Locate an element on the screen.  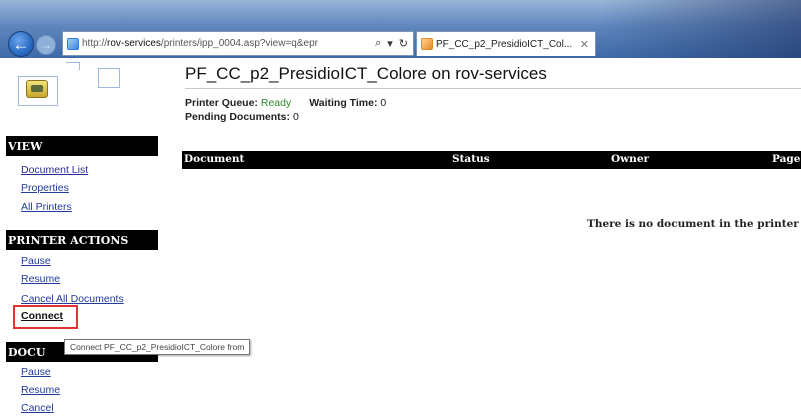
printer-action-cancel-all: Cancel All Documents is located at coordinates (72, 299).